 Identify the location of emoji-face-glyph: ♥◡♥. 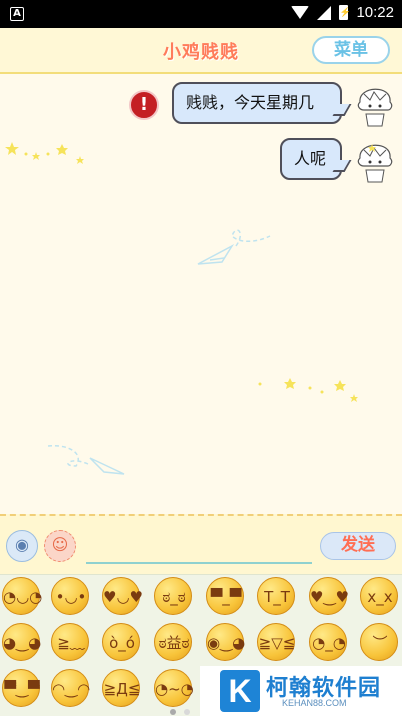
(123, 597).